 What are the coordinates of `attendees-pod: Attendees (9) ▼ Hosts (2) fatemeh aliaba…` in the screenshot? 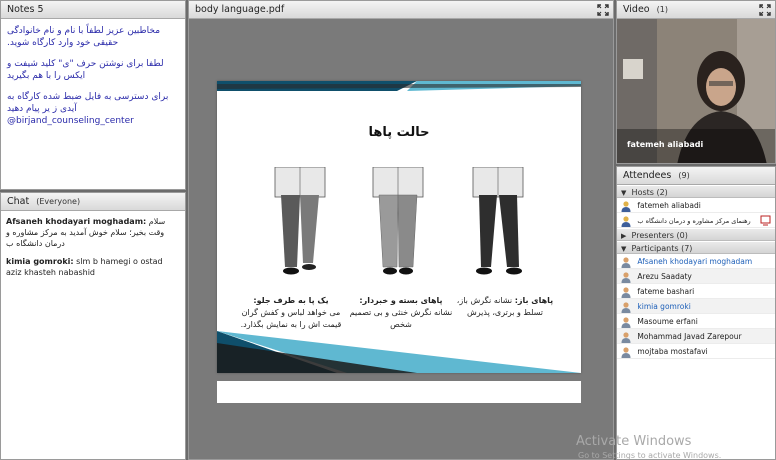 It's located at (696, 313).